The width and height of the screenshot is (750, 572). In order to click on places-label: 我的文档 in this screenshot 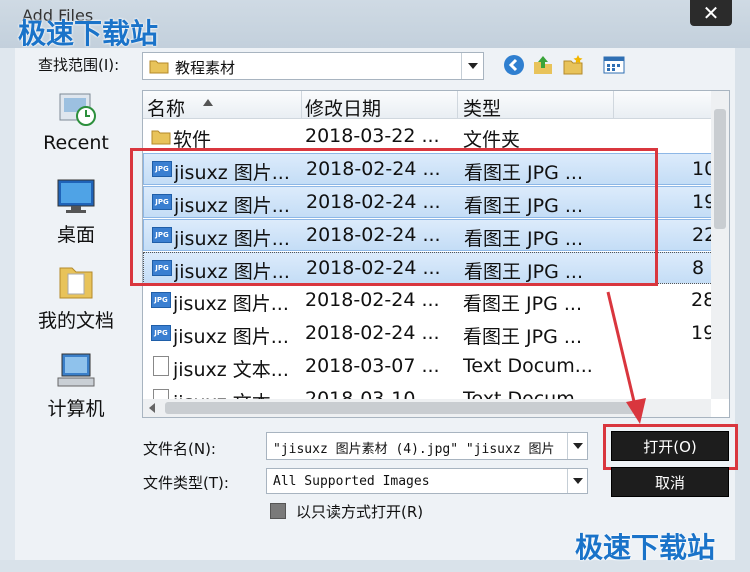, I will do `click(75, 321)`.